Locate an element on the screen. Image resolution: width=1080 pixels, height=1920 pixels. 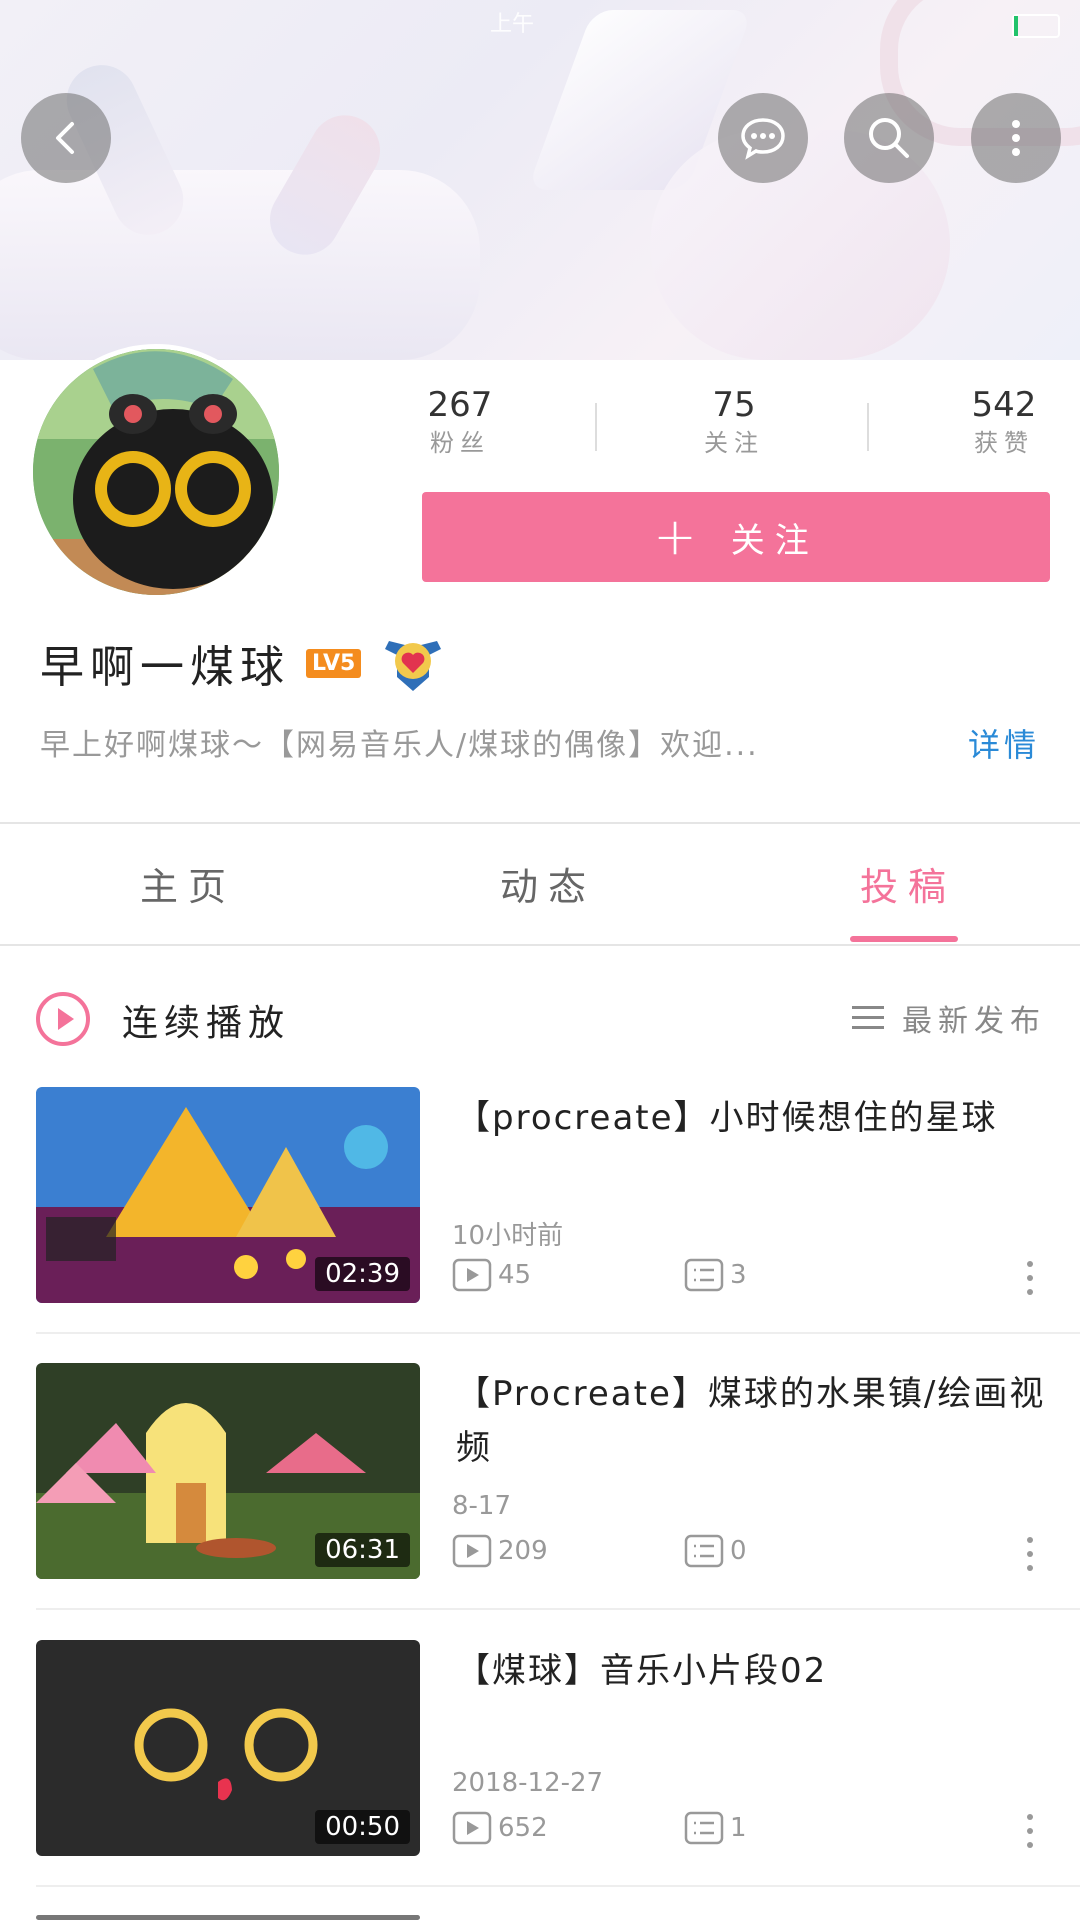
status-bar: 上午 is located at coordinates (540, 19).